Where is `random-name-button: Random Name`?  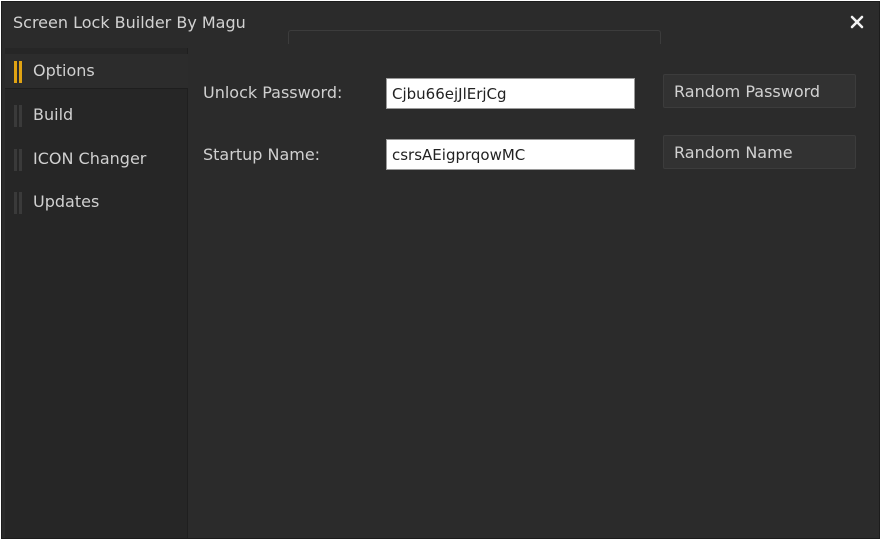 random-name-button: Random Name is located at coordinates (759, 152).